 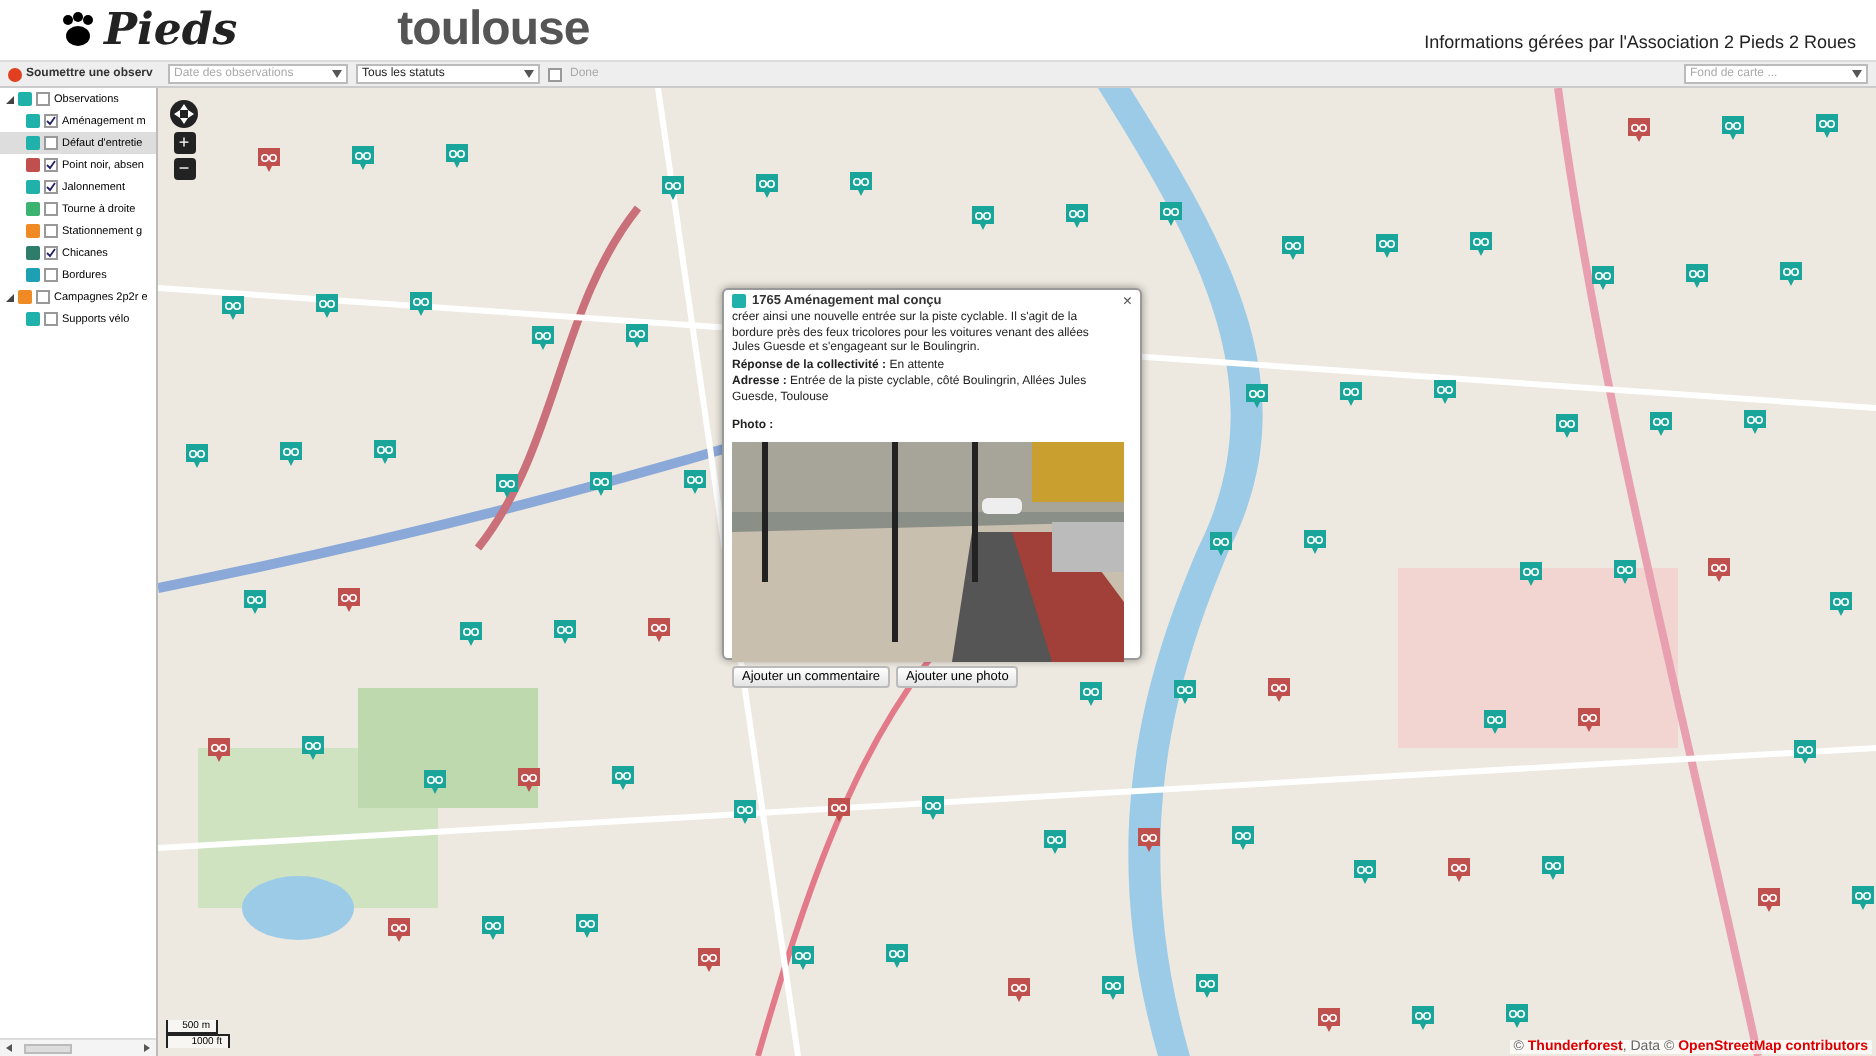 What do you see at coordinates (147, 1048) in the screenshot?
I see `scroll-right-icon` at bounding box center [147, 1048].